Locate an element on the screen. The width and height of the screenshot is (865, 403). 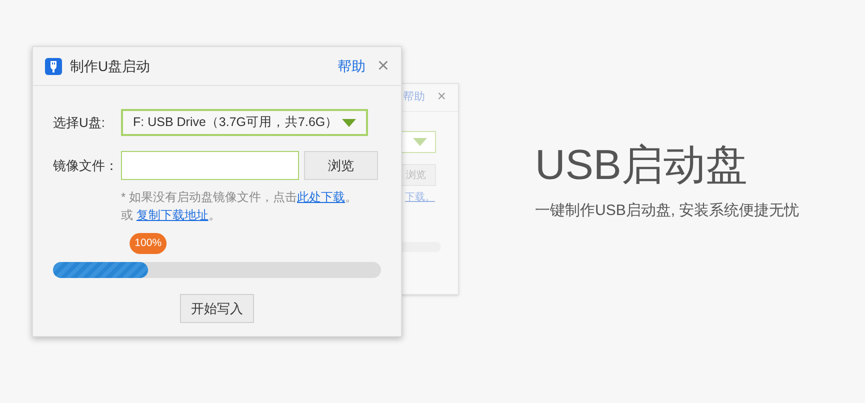
hero-subtitle: 一键制作USB启动盘, 安装系统便捷无忧 is located at coordinates (667, 211).